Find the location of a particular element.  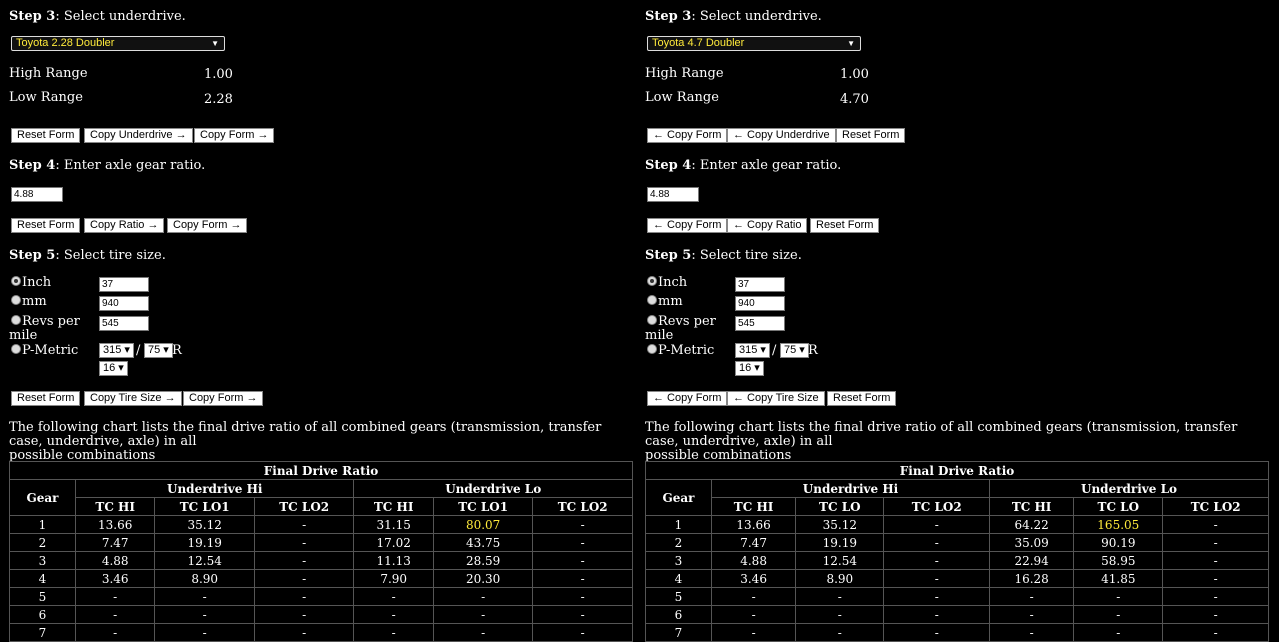

ratio-cell: 7.90 is located at coordinates (393, 578).